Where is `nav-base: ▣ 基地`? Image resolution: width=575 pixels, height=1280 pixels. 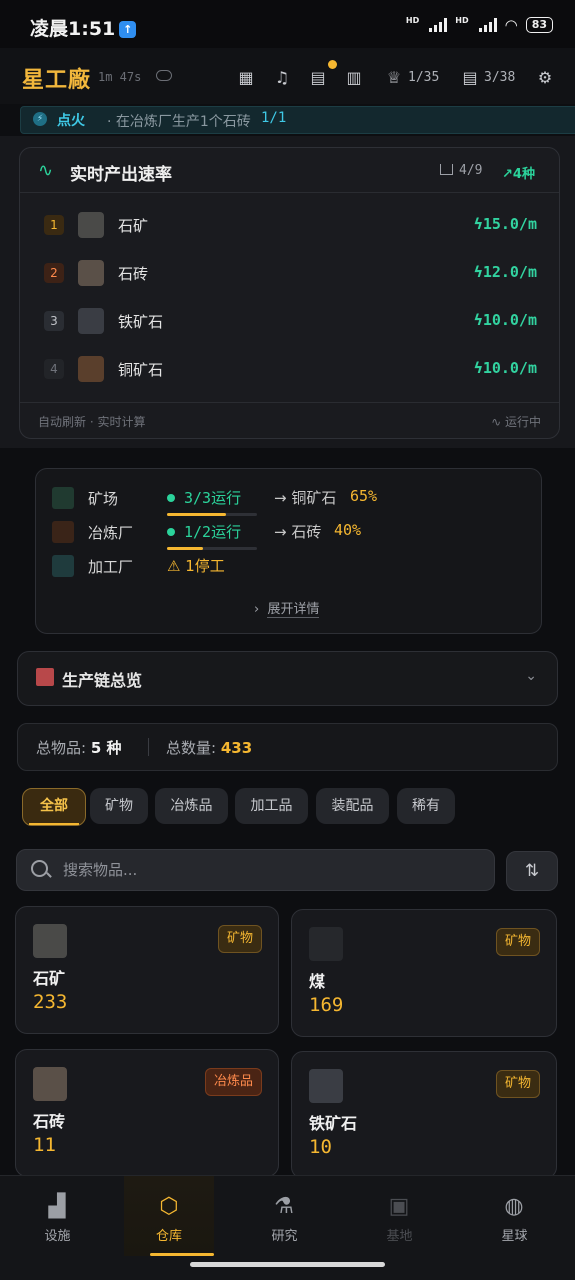 nav-base: ▣ 基地 is located at coordinates (399, 1216).